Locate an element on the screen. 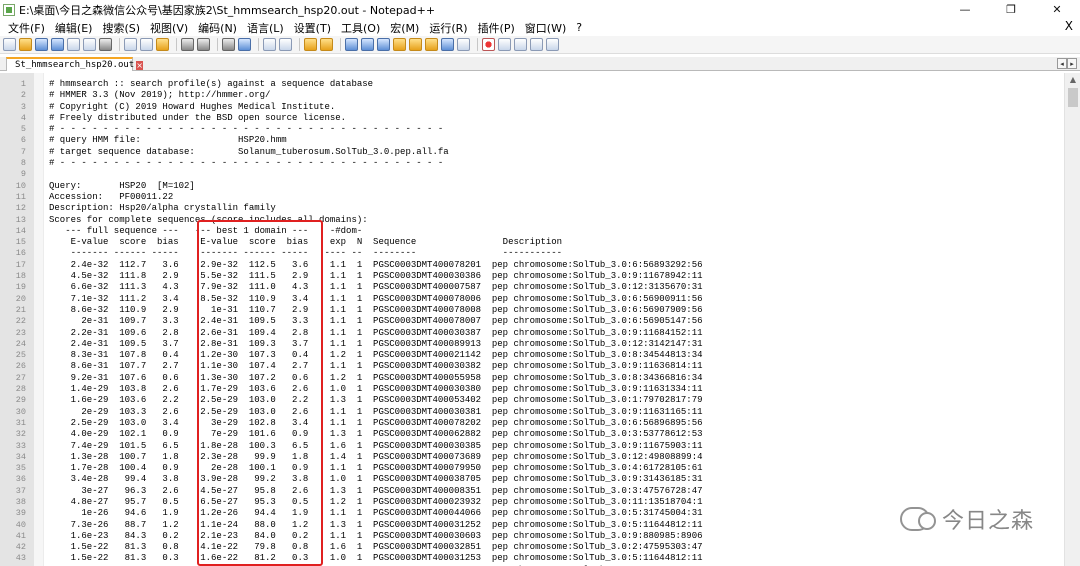 Image resolution: width=1080 pixels, height=566 pixels. menu-settings: 设置(T) is located at coordinates (312, 28).